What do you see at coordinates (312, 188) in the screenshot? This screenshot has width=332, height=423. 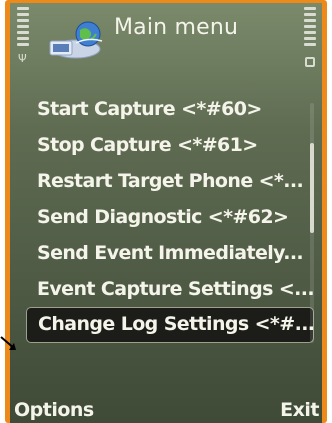 I see `scrollbar-thumb` at bounding box center [312, 188].